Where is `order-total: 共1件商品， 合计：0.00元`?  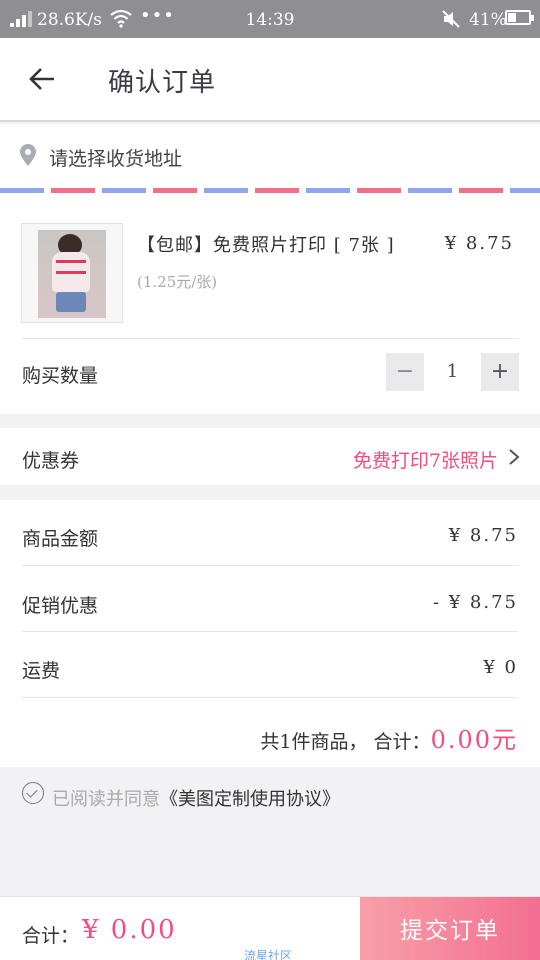
order-total: 共1件商品， 合计：0.00元 is located at coordinates (389, 737).